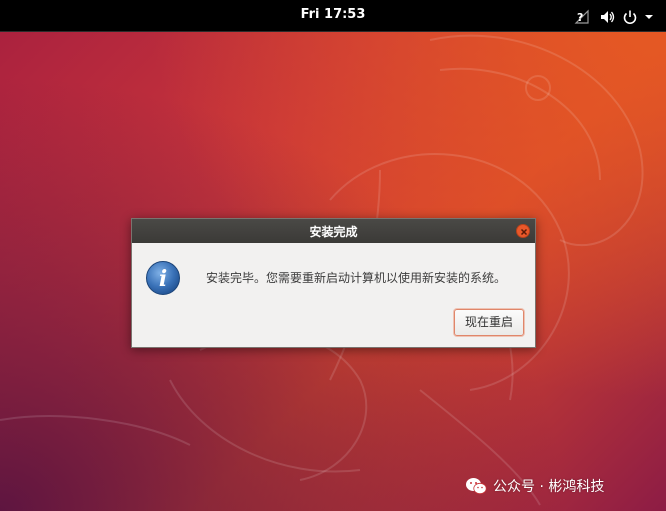 This screenshot has width=666, height=511. I want to click on info-icon: i, so click(163, 278).